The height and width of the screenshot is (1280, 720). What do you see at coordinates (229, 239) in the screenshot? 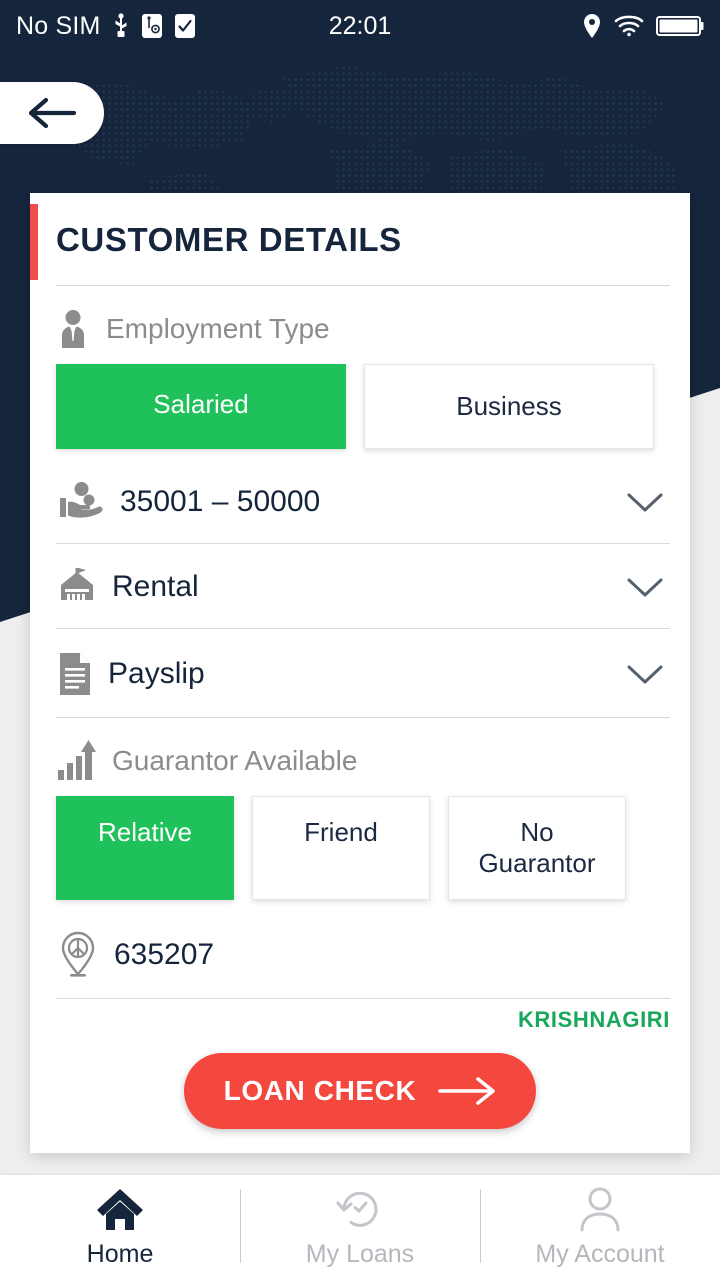
I see `page-title: CUSTOMER DETAILS` at bounding box center [229, 239].